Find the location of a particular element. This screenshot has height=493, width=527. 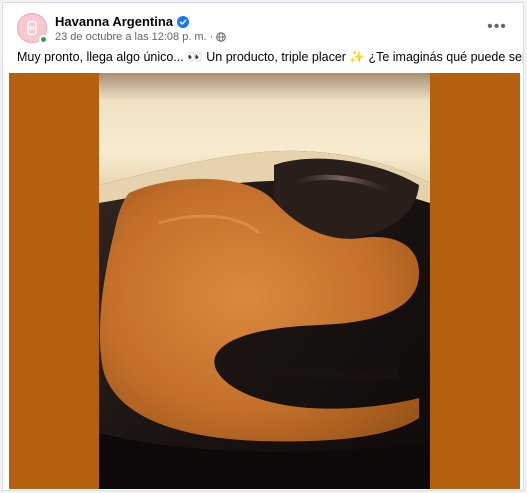

havanna-logo-icon is located at coordinates (32, 28).